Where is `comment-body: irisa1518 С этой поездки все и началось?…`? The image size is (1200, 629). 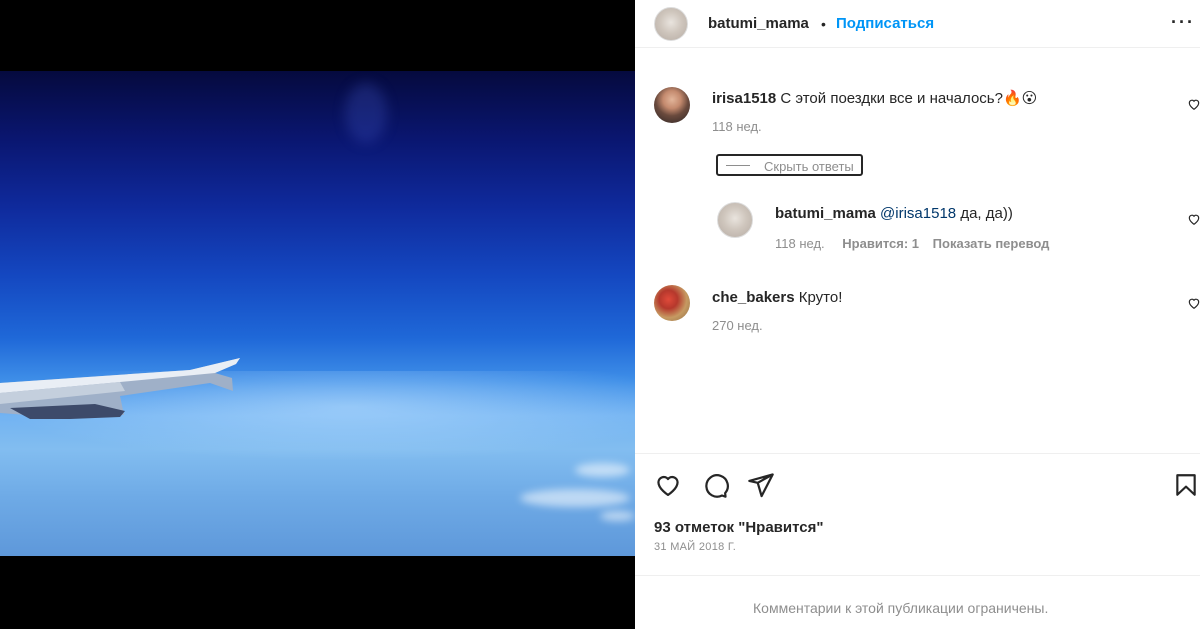
comment-body: irisa1518 С этой поездки все и началось?… is located at coordinates (874, 98).